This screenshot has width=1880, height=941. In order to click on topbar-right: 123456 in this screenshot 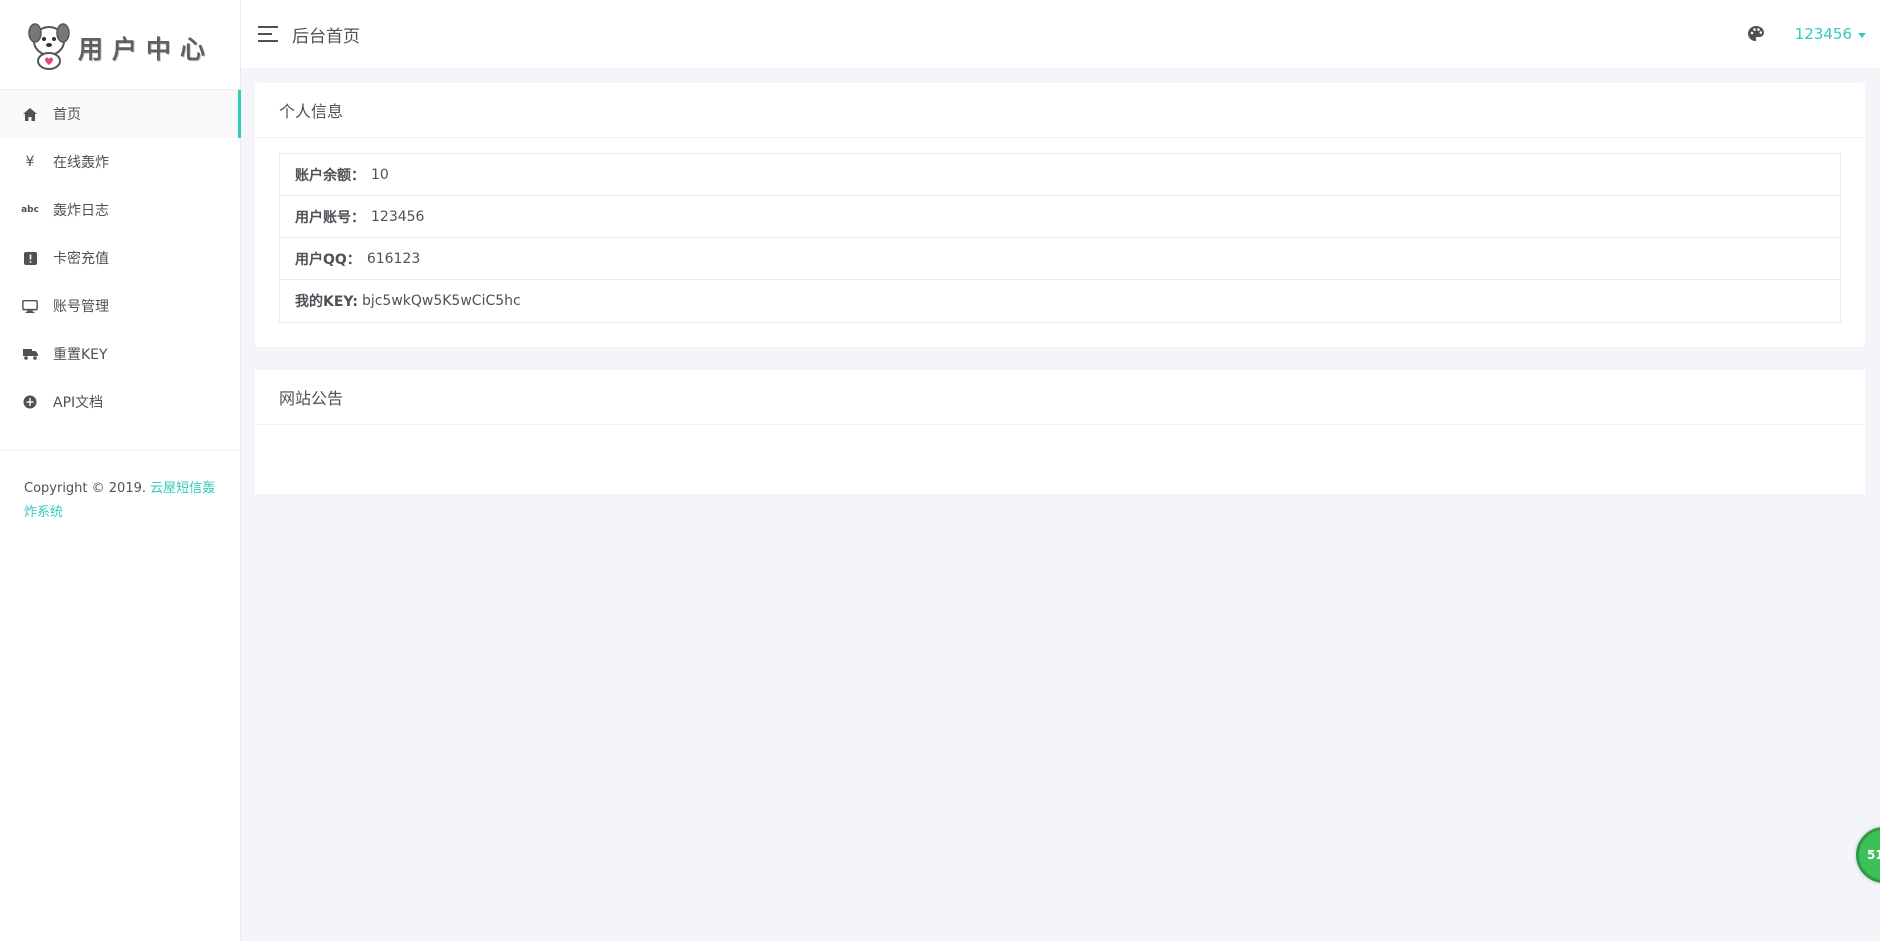, I will do `click(1806, 34)`.